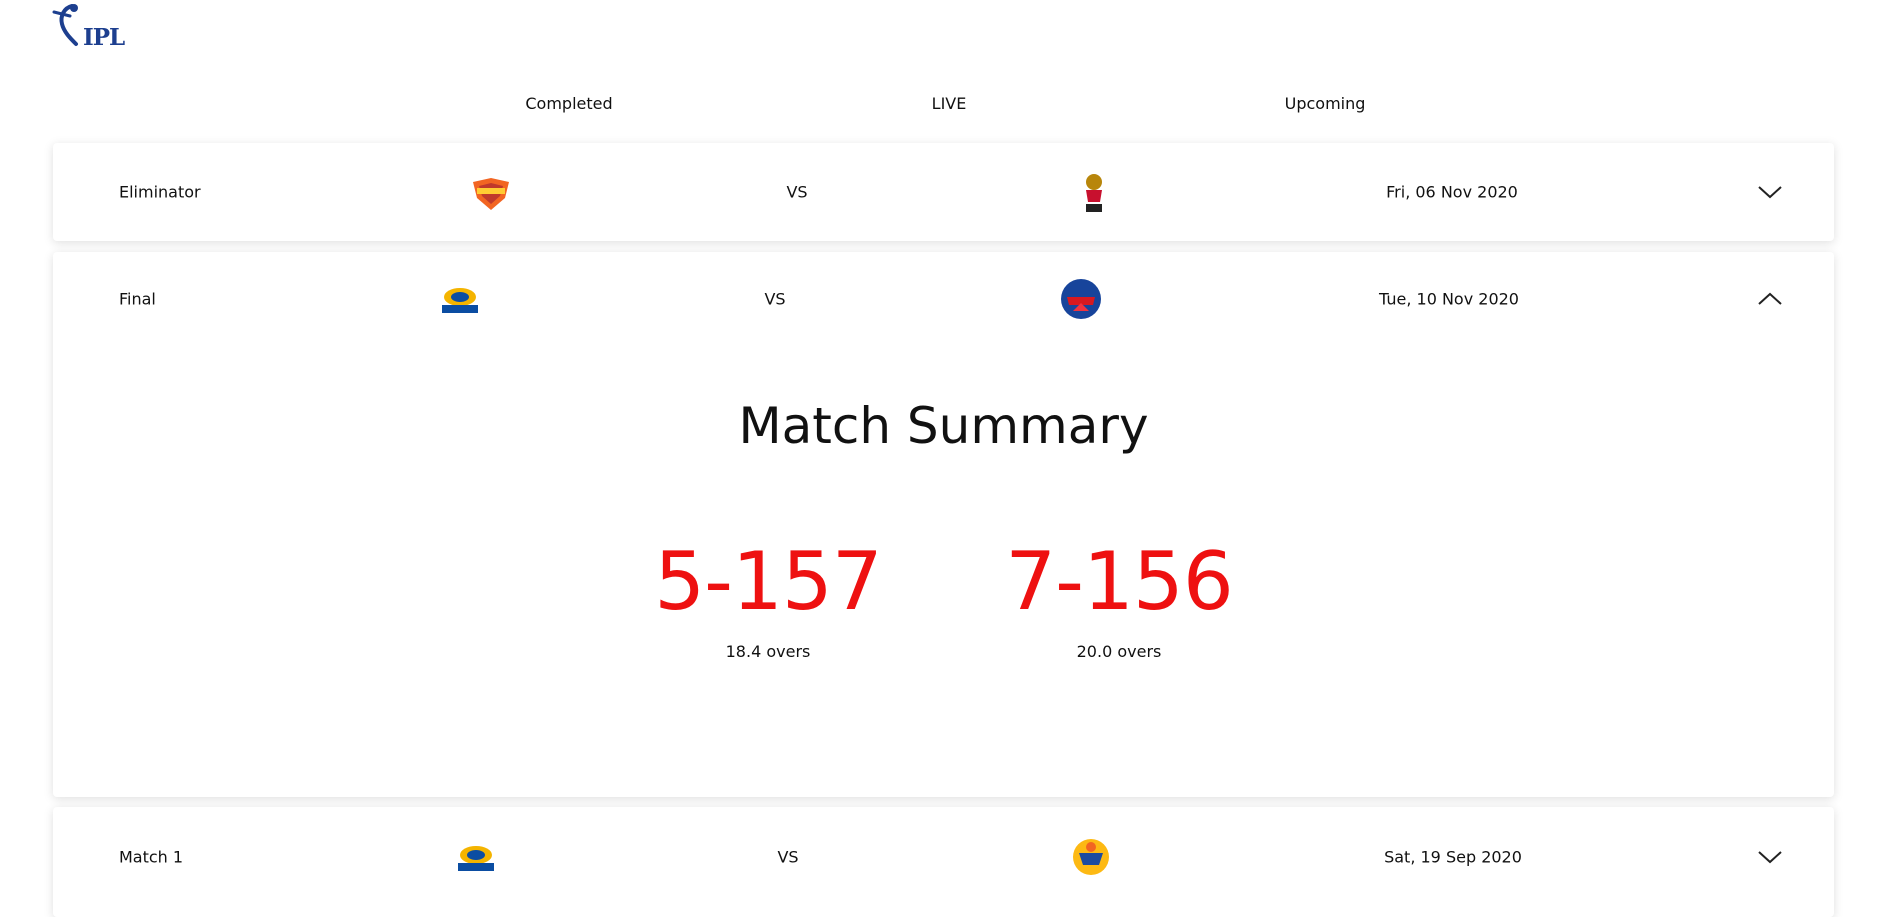 The width and height of the screenshot is (1880, 917). Describe the element at coordinates (1453, 857) in the screenshot. I see `match-date: Sat, 19 Sep 2020` at that location.